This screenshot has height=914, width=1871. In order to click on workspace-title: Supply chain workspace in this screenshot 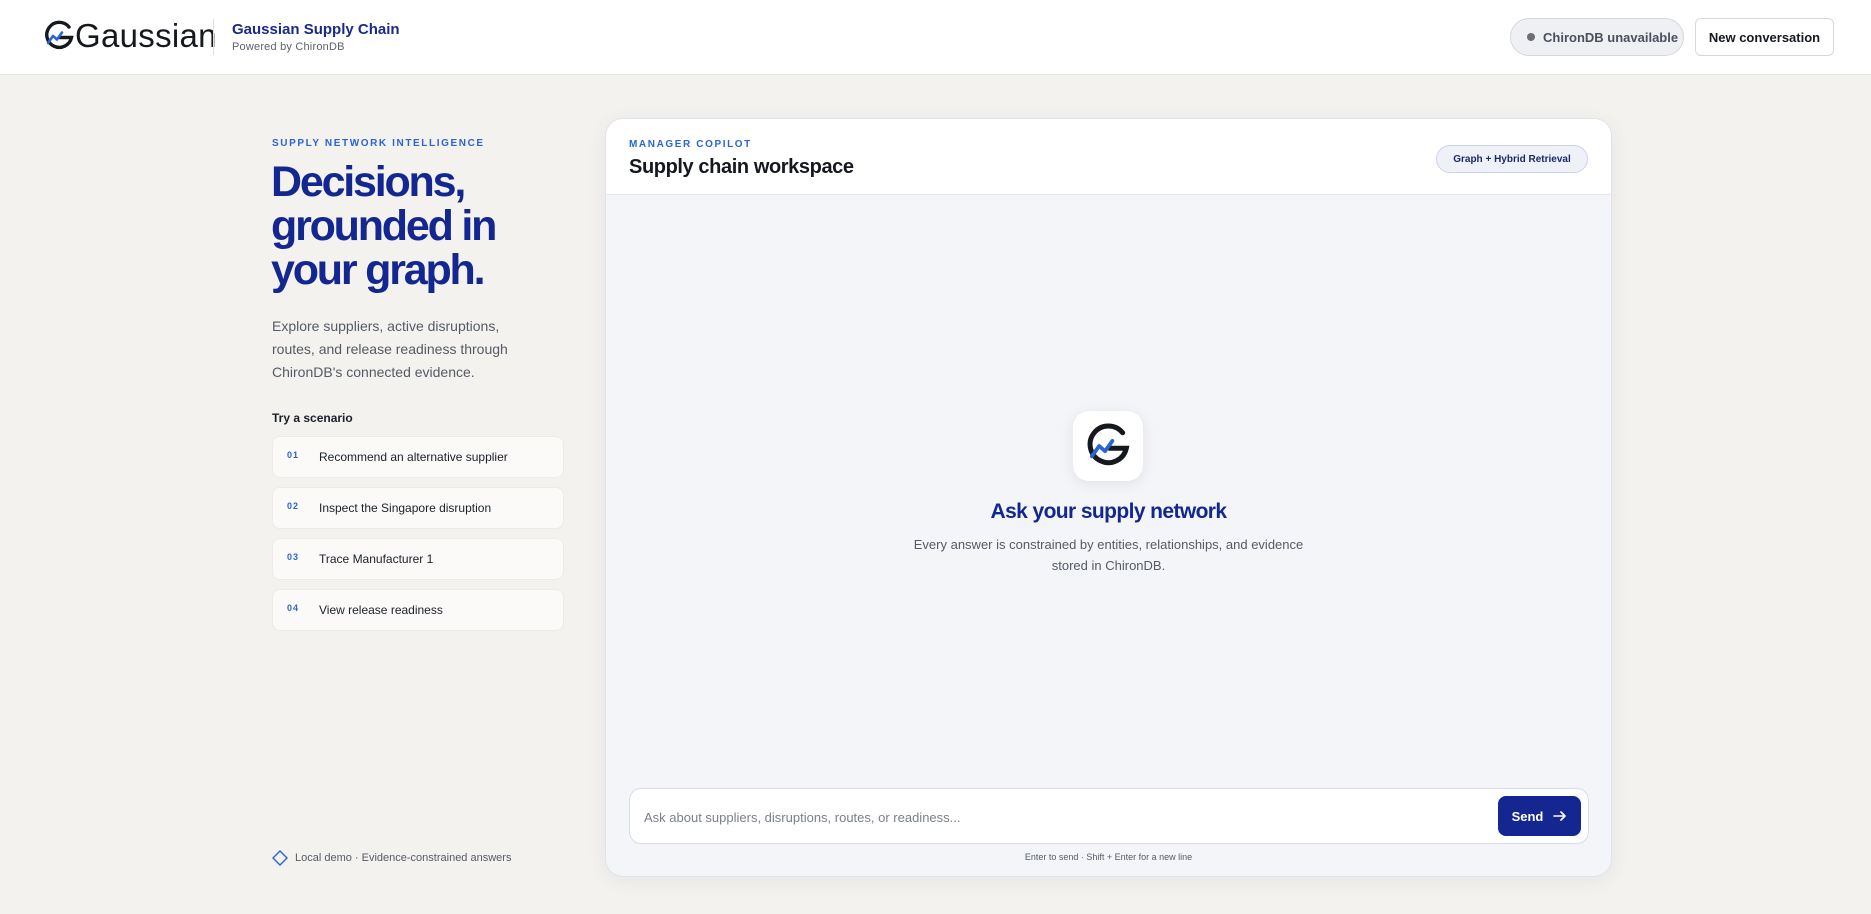, I will do `click(741, 167)`.